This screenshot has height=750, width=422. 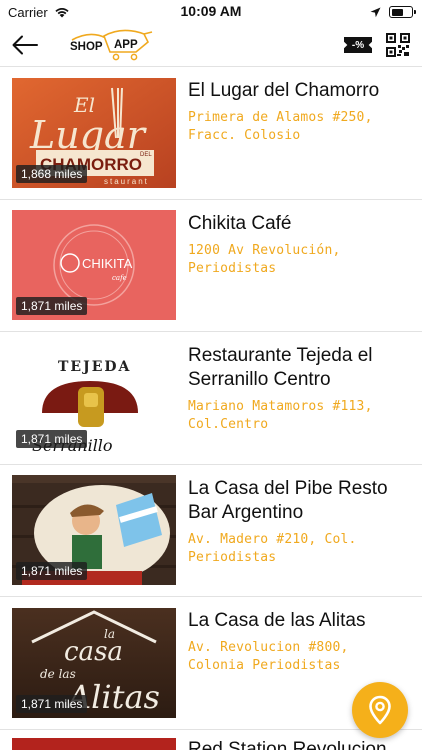 I want to click on restaurant-address: 1200 Av Revolución, Periodistas, so click(x=264, y=259).